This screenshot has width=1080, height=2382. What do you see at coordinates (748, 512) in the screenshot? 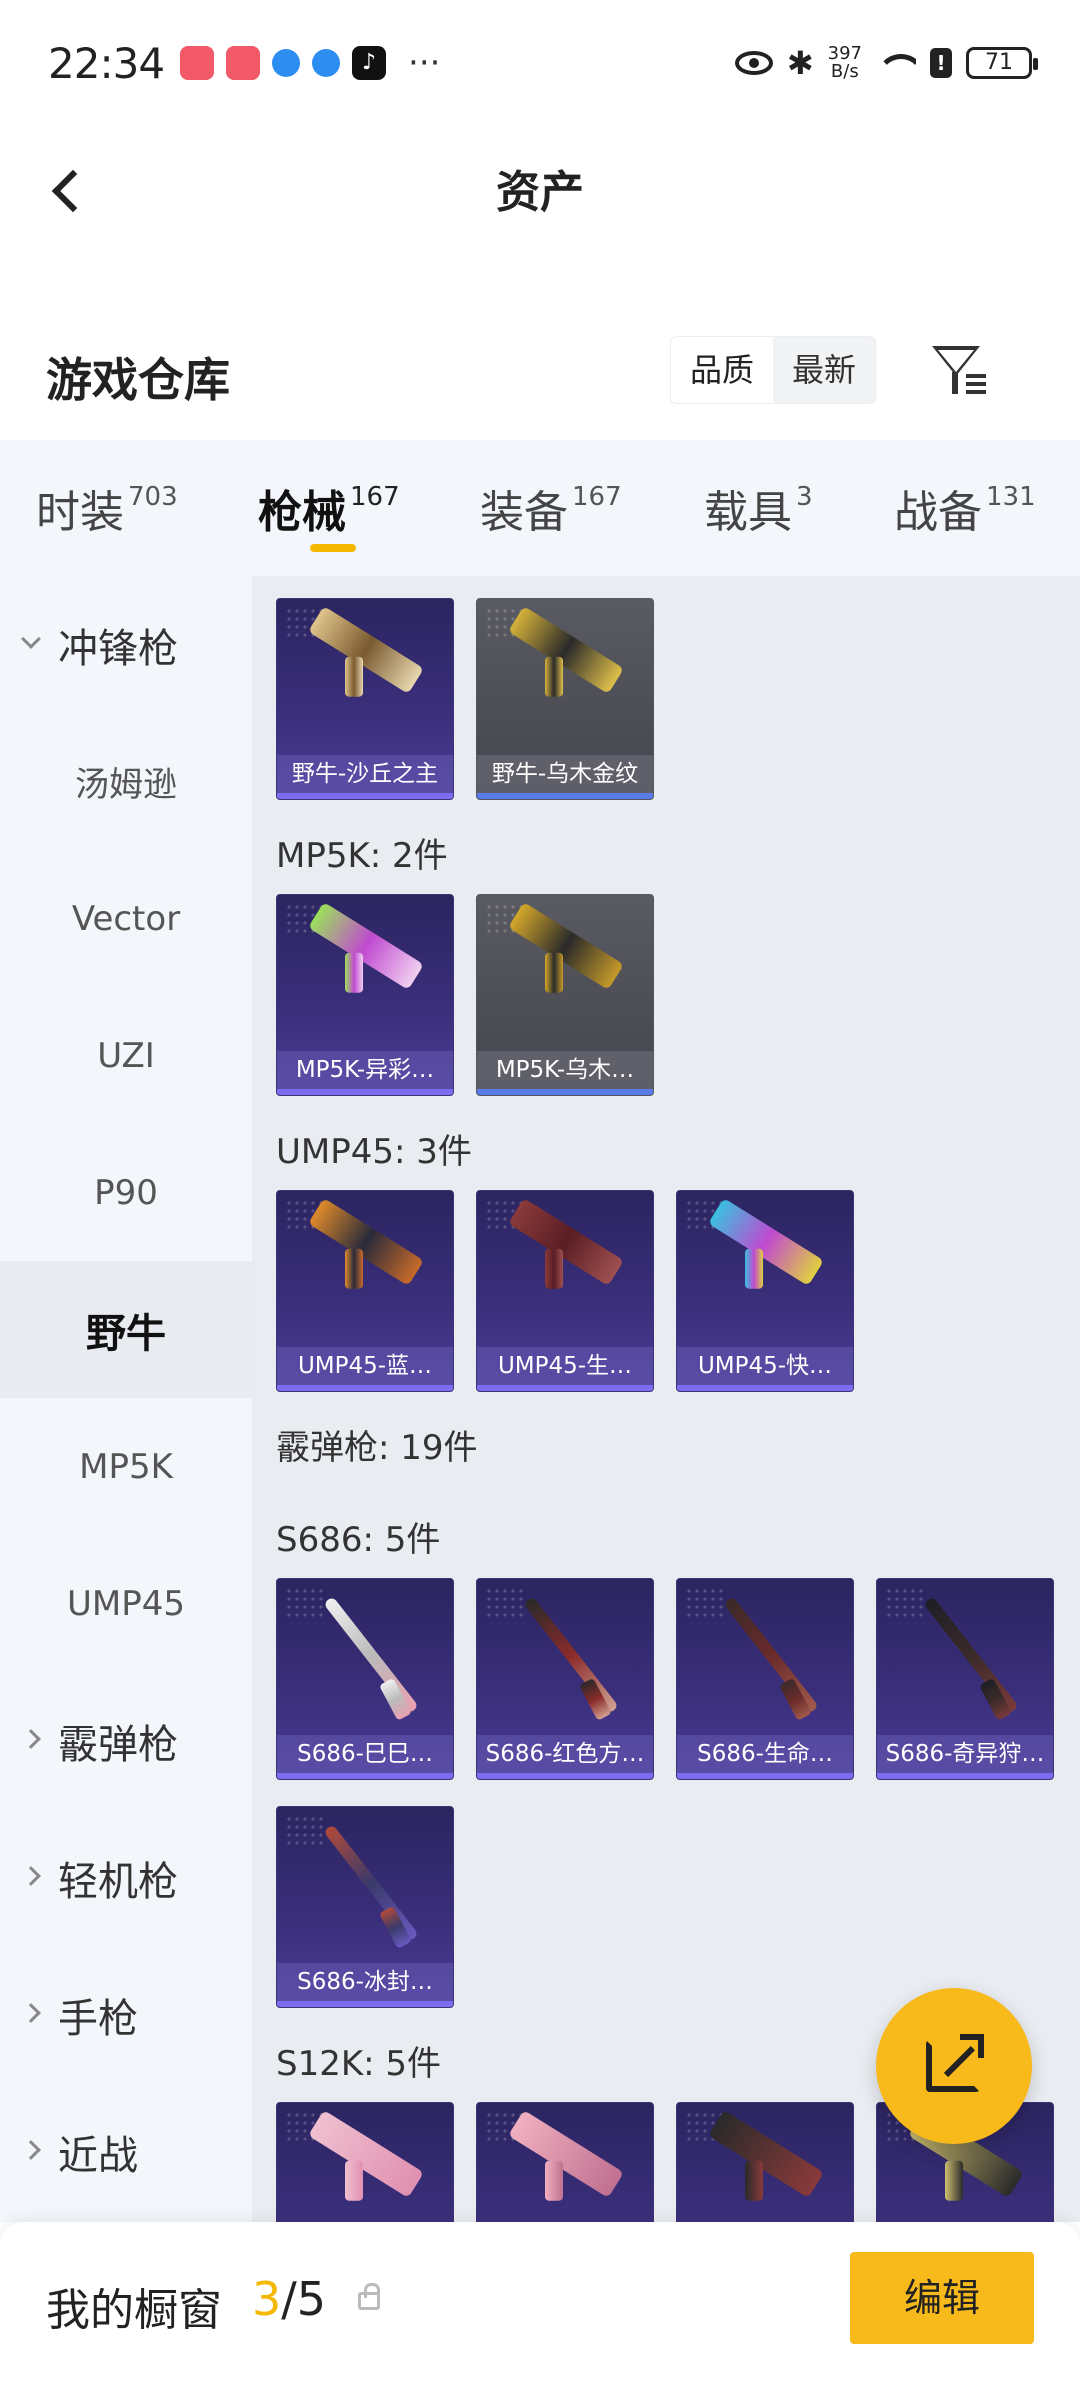
I see `tab-label: 载具` at bounding box center [748, 512].